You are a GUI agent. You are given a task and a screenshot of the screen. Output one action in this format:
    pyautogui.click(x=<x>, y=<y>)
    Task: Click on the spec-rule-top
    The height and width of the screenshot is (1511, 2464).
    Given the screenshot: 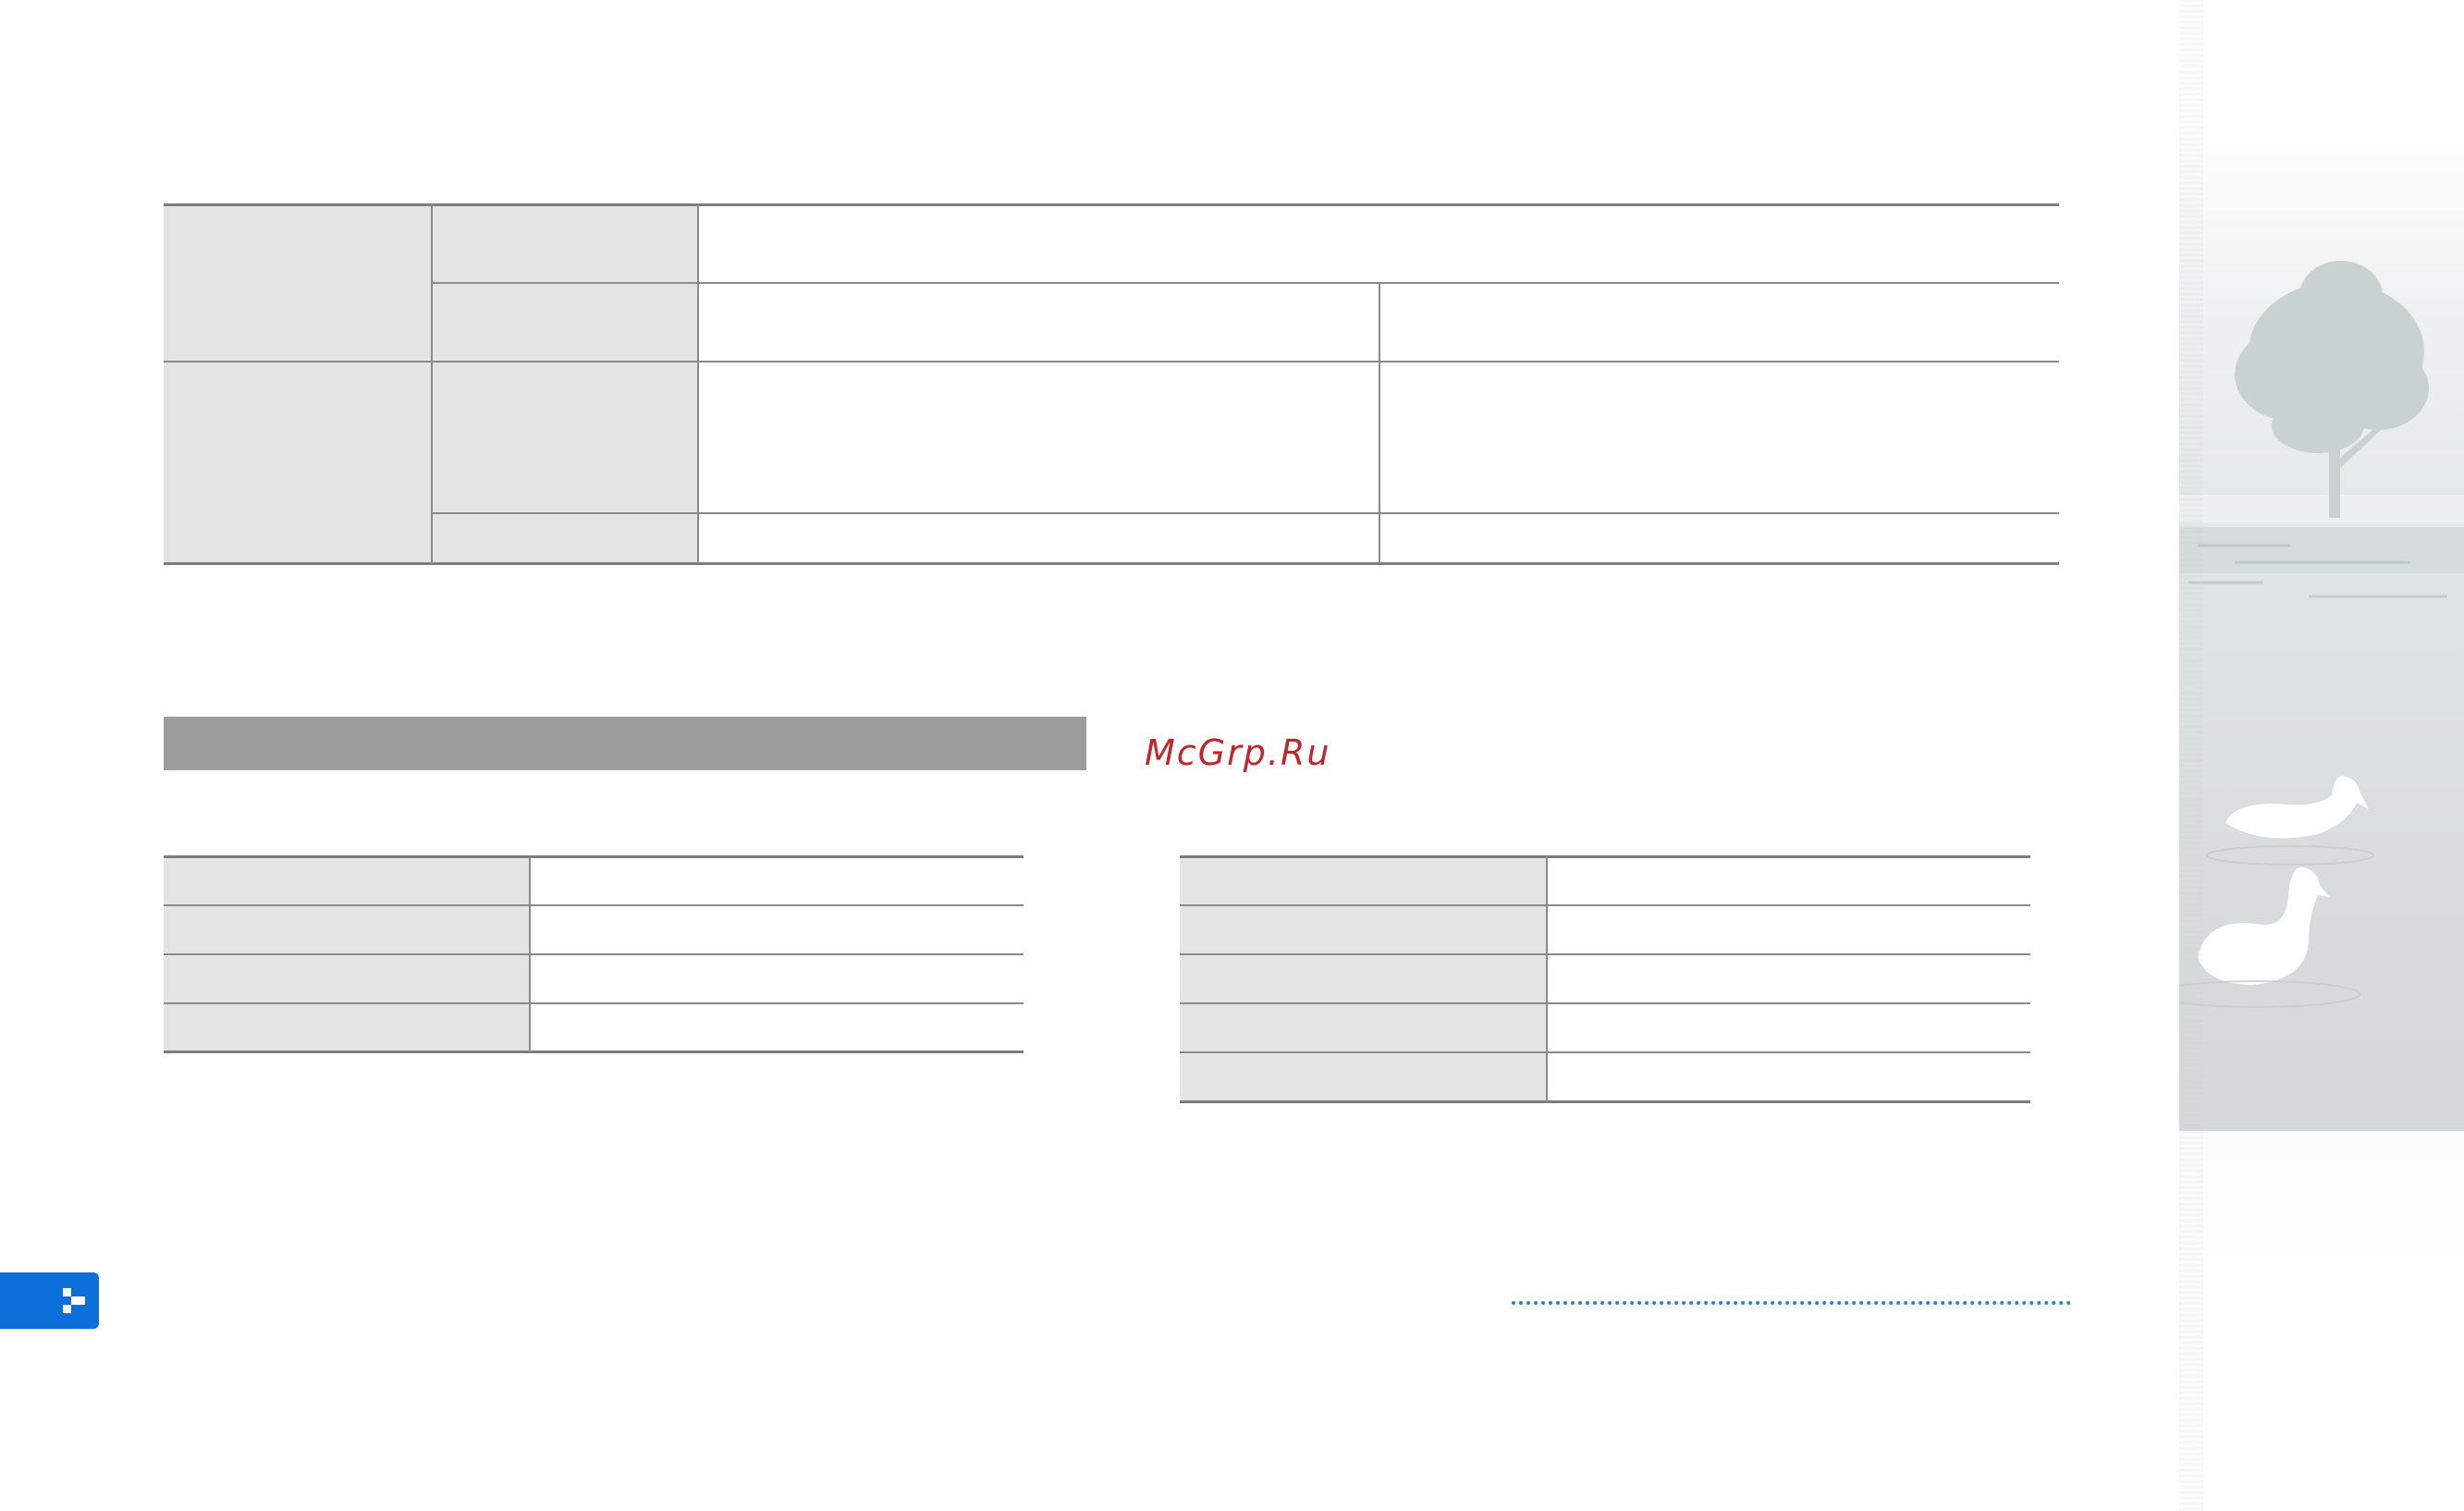 What is the action you would take?
    pyautogui.click(x=1111, y=204)
    